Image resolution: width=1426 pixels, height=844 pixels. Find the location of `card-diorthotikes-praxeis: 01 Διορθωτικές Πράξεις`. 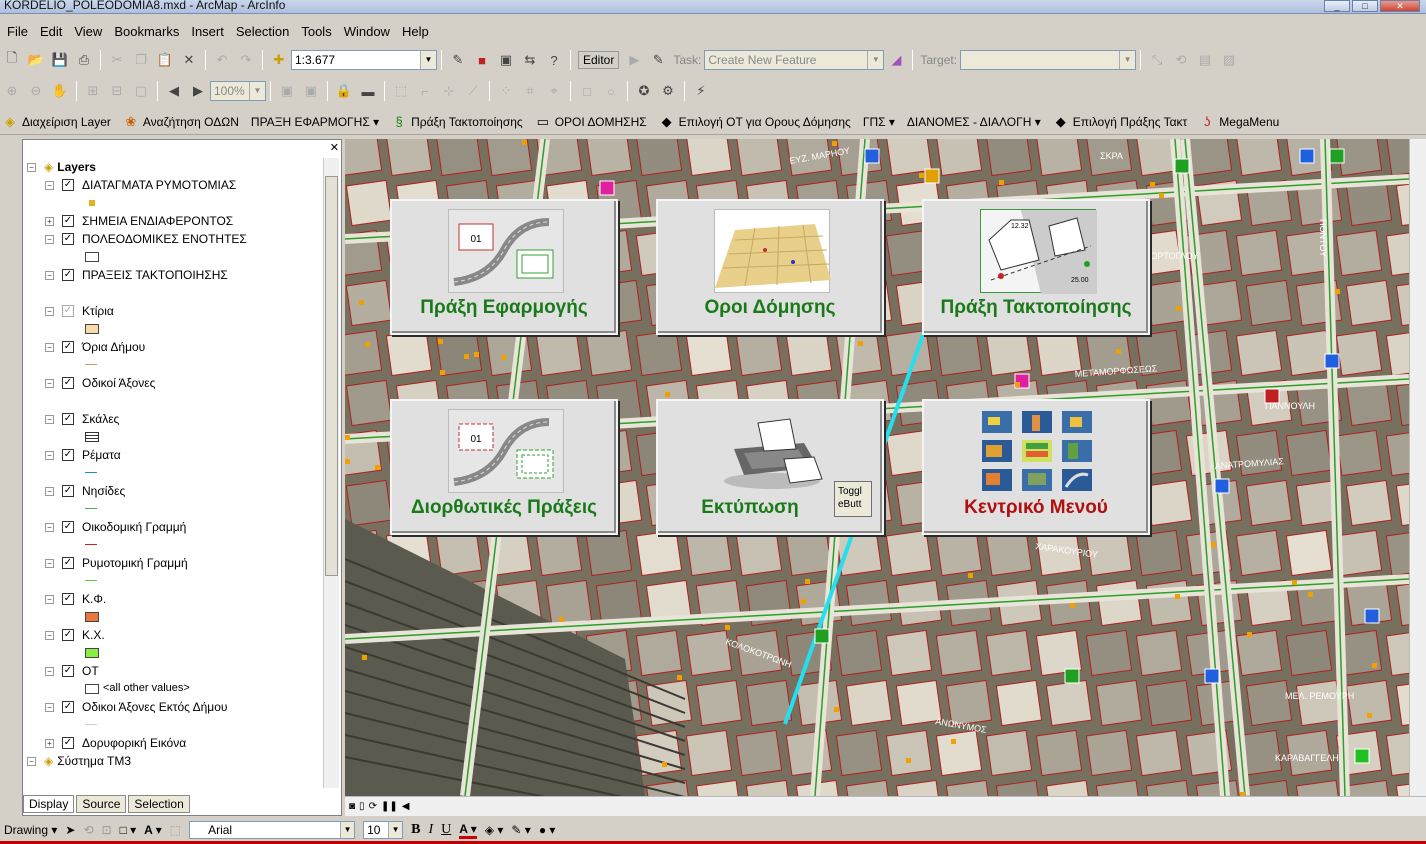

card-diorthotikes-praxeis: 01 Διορθωτικές Πράξεις is located at coordinates (504, 467).